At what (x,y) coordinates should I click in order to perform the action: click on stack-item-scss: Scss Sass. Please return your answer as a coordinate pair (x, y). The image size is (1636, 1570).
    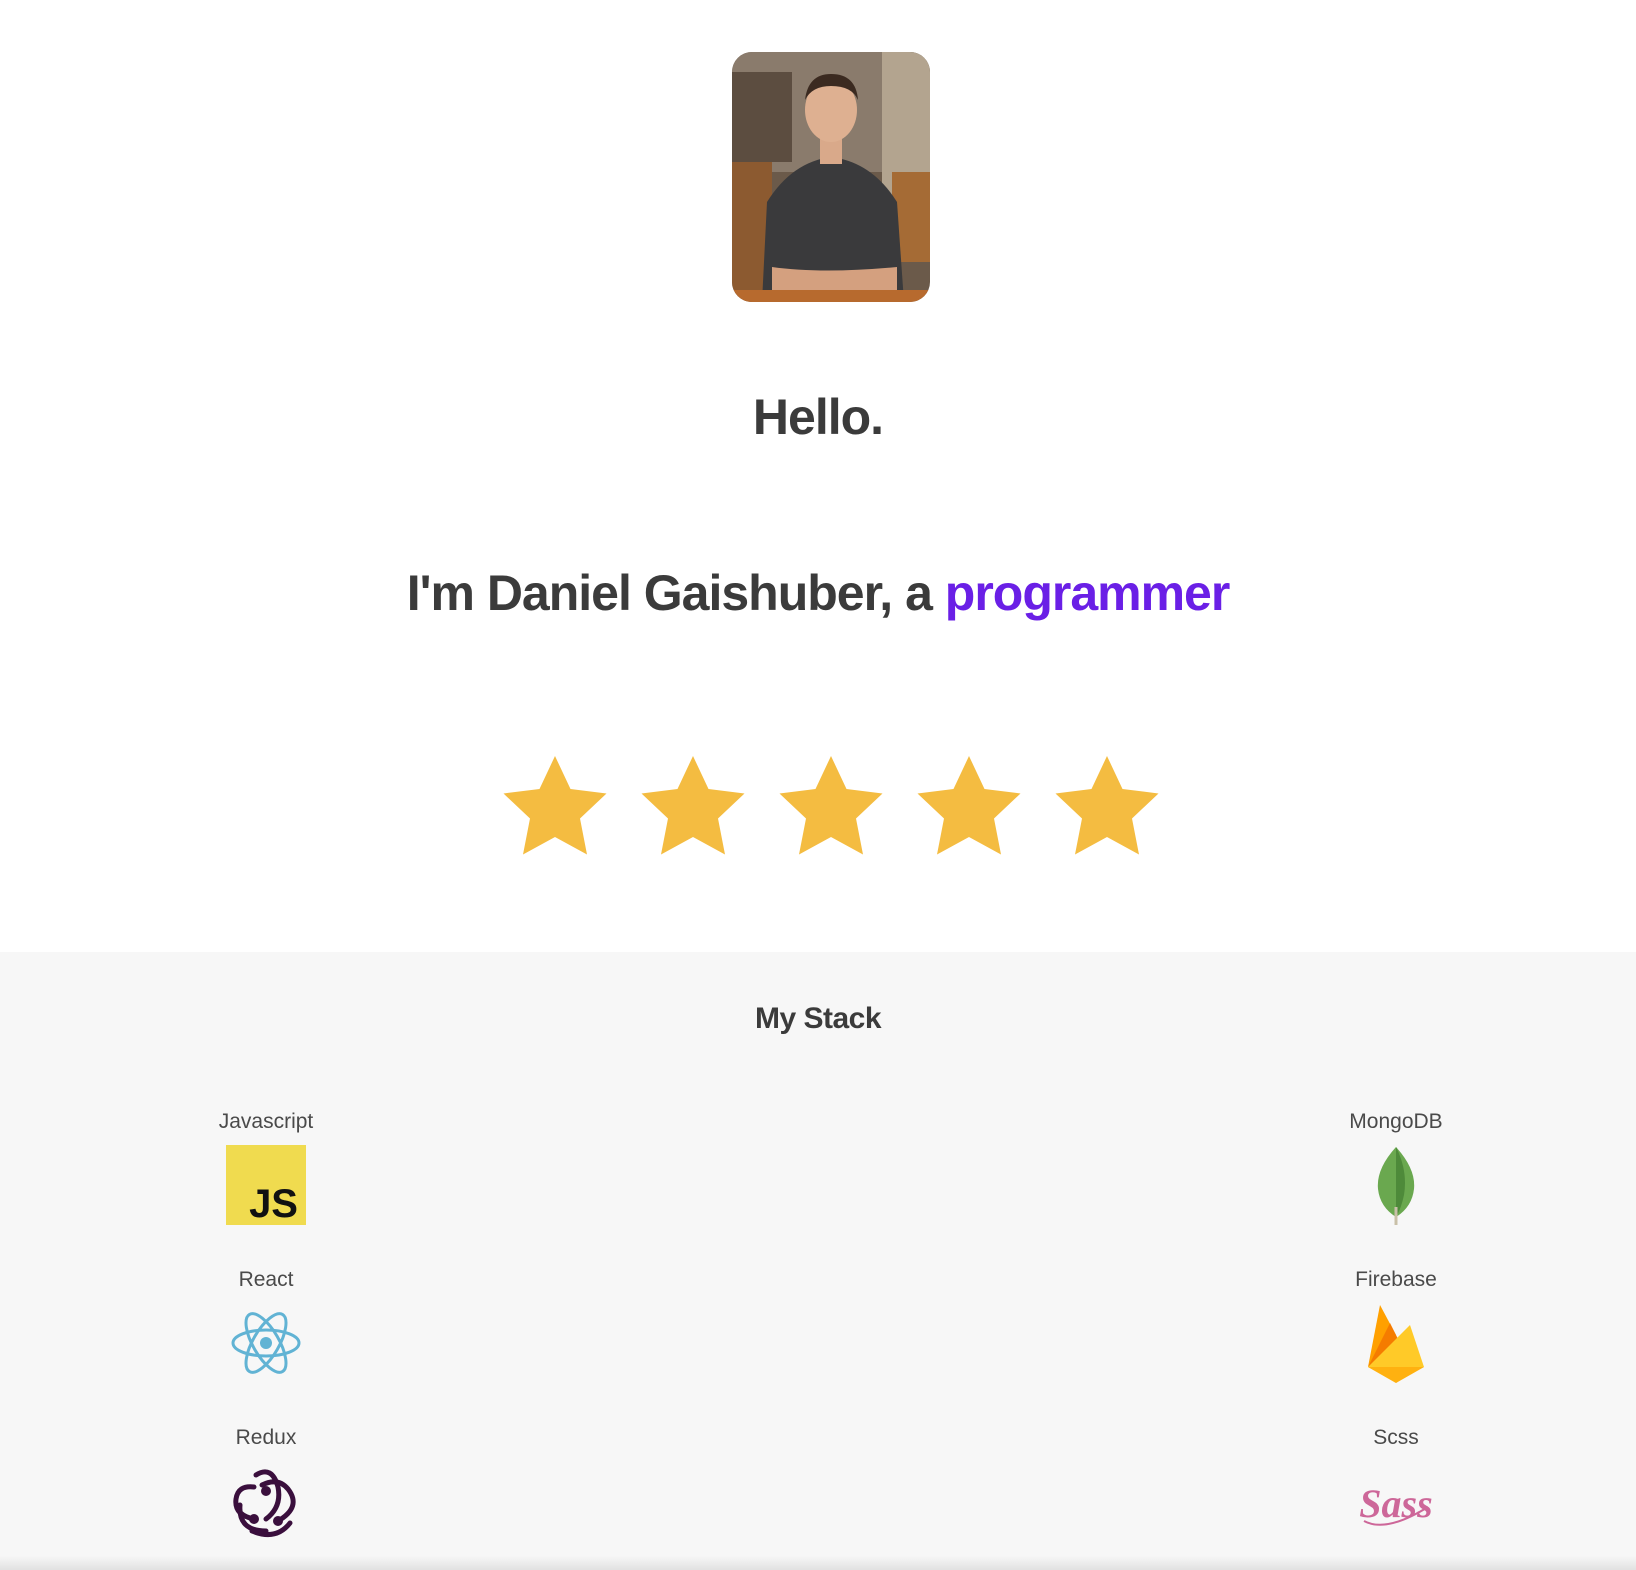
    Looking at the image, I should click on (1396, 1482).